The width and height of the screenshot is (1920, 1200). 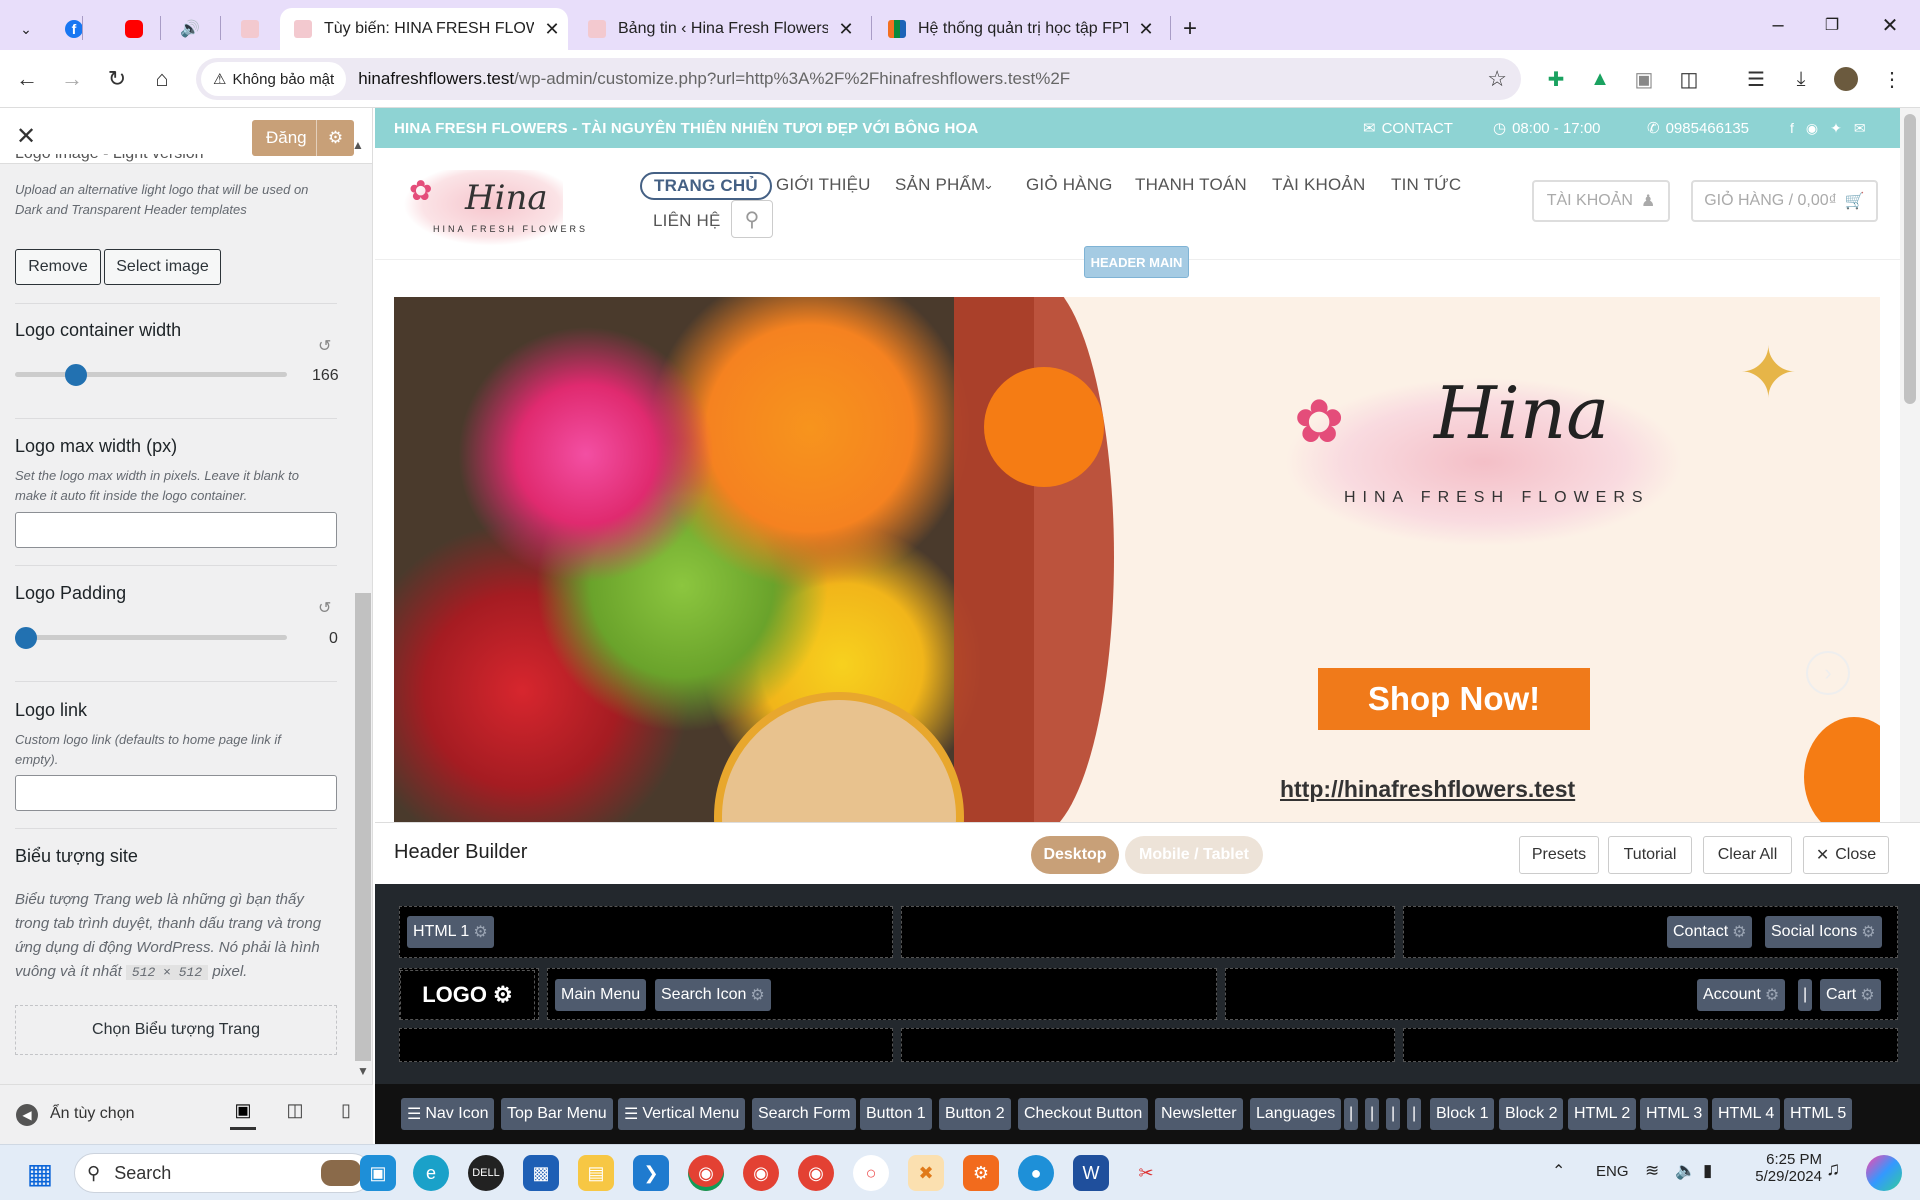 What do you see at coordinates (1689, 79) in the screenshot?
I see `extensions-puzzle-icon: ◫` at bounding box center [1689, 79].